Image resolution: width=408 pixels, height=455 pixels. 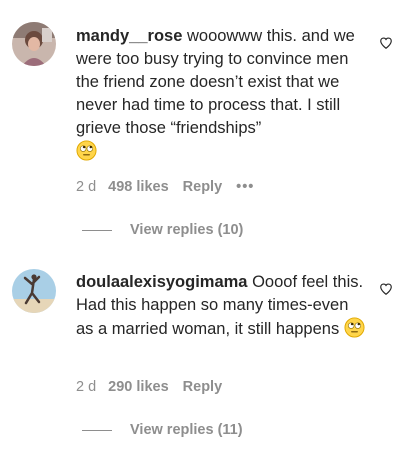 I want to click on view-replies-label: View replies (10), so click(x=187, y=230).